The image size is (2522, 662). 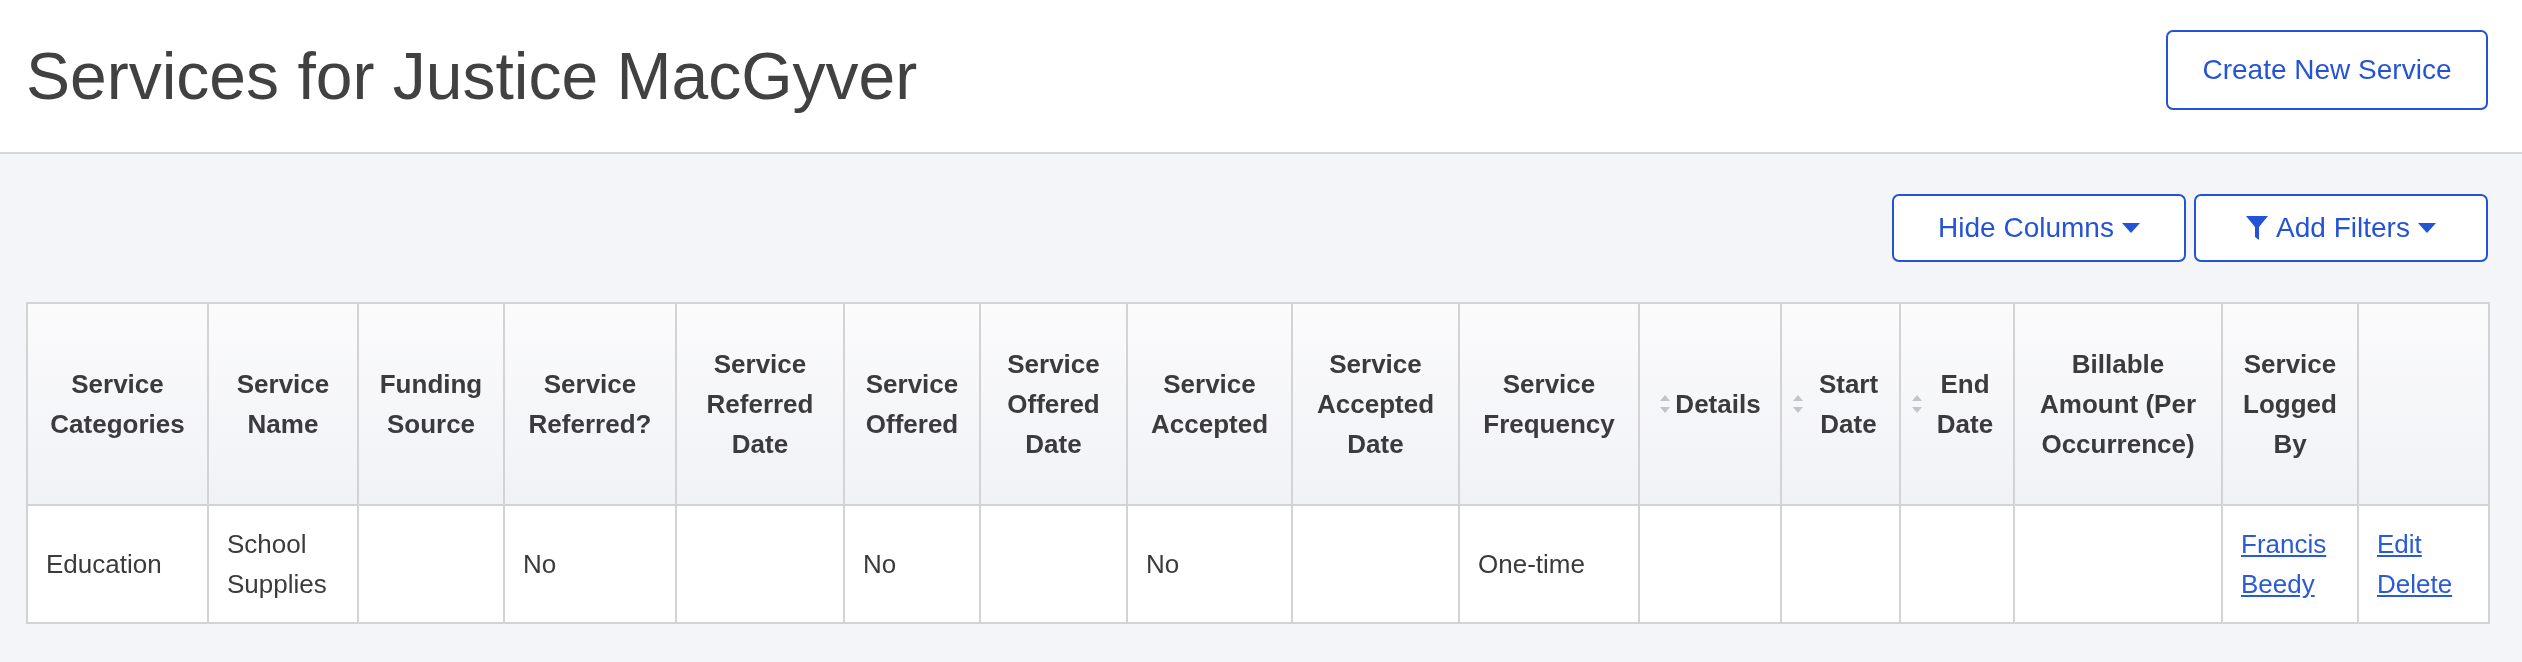 I want to click on page-title: Services for Justice MacGyver, so click(x=472, y=76).